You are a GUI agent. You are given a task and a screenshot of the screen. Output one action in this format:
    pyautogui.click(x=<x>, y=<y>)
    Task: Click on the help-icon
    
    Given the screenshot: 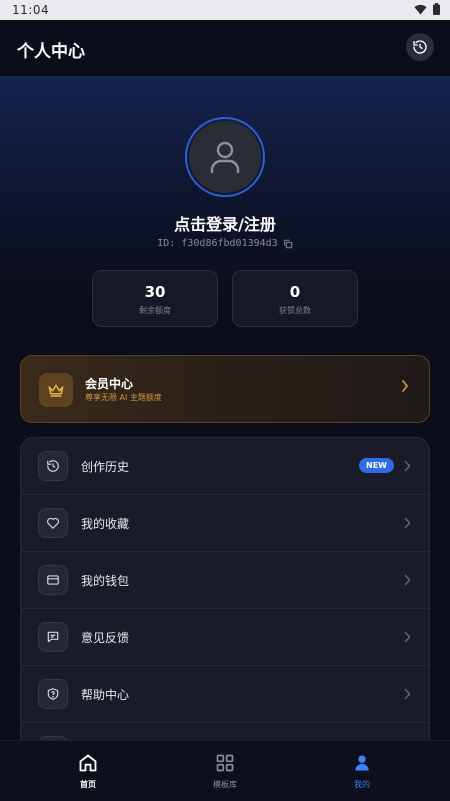 What is the action you would take?
    pyautogui.click(x=53, y=694)
    